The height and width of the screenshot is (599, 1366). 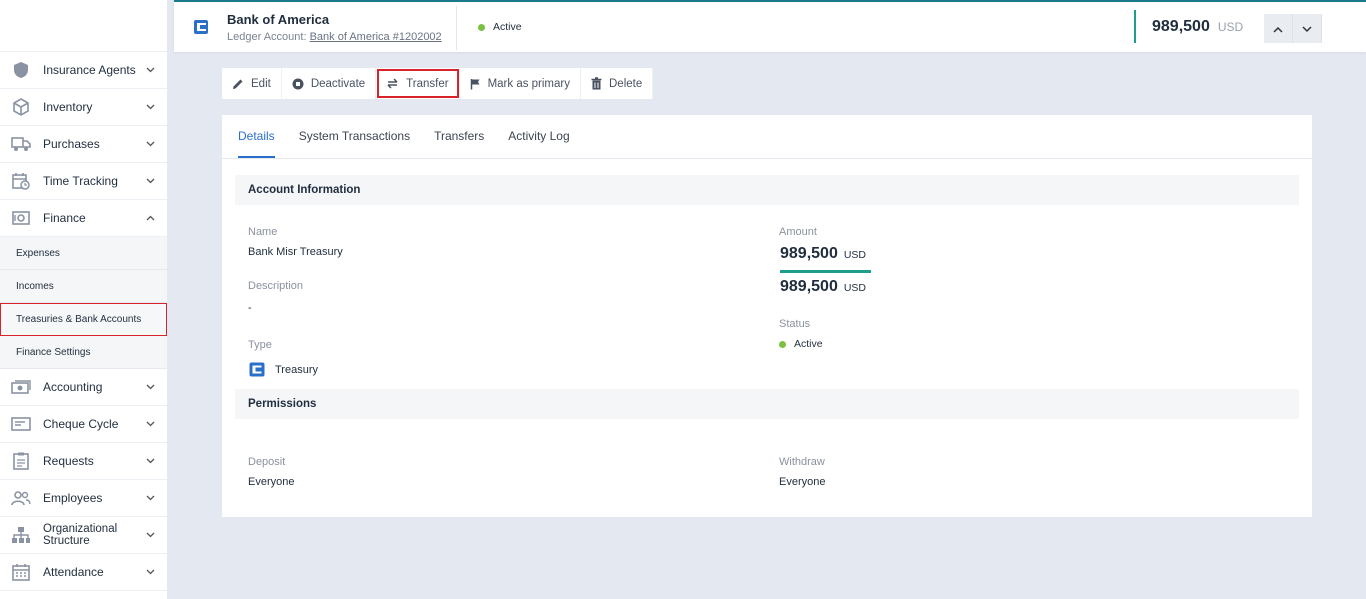 What do you see at coordinates (89, 70) in the screenshot?
I see `sidebar-item-label: Insurance Agents` at bounding box center [89, 70].